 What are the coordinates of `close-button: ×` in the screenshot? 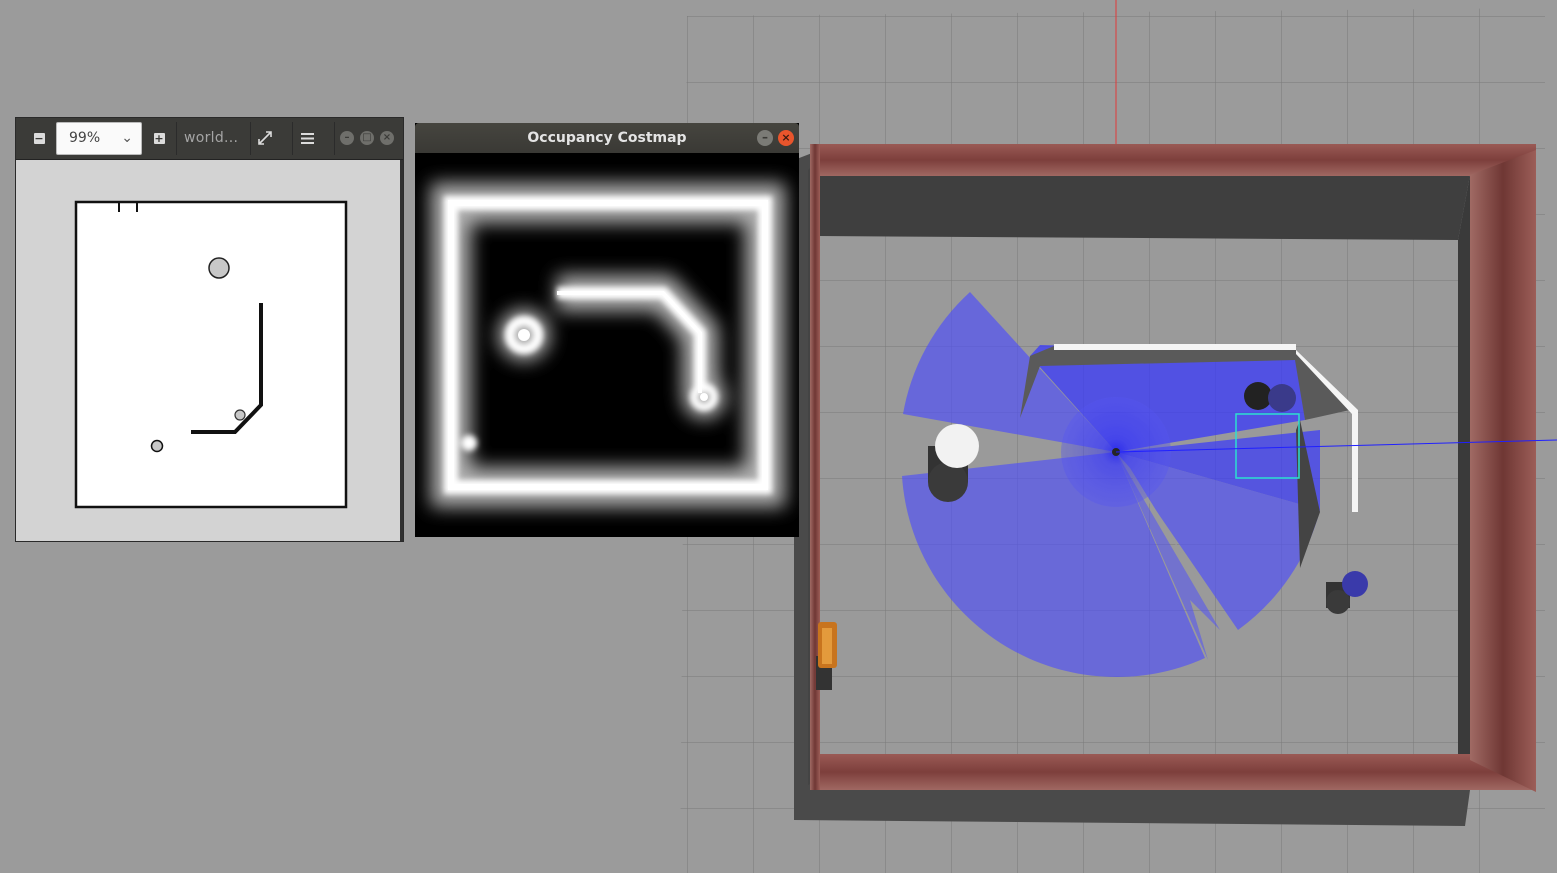 It's located at (387, 138).